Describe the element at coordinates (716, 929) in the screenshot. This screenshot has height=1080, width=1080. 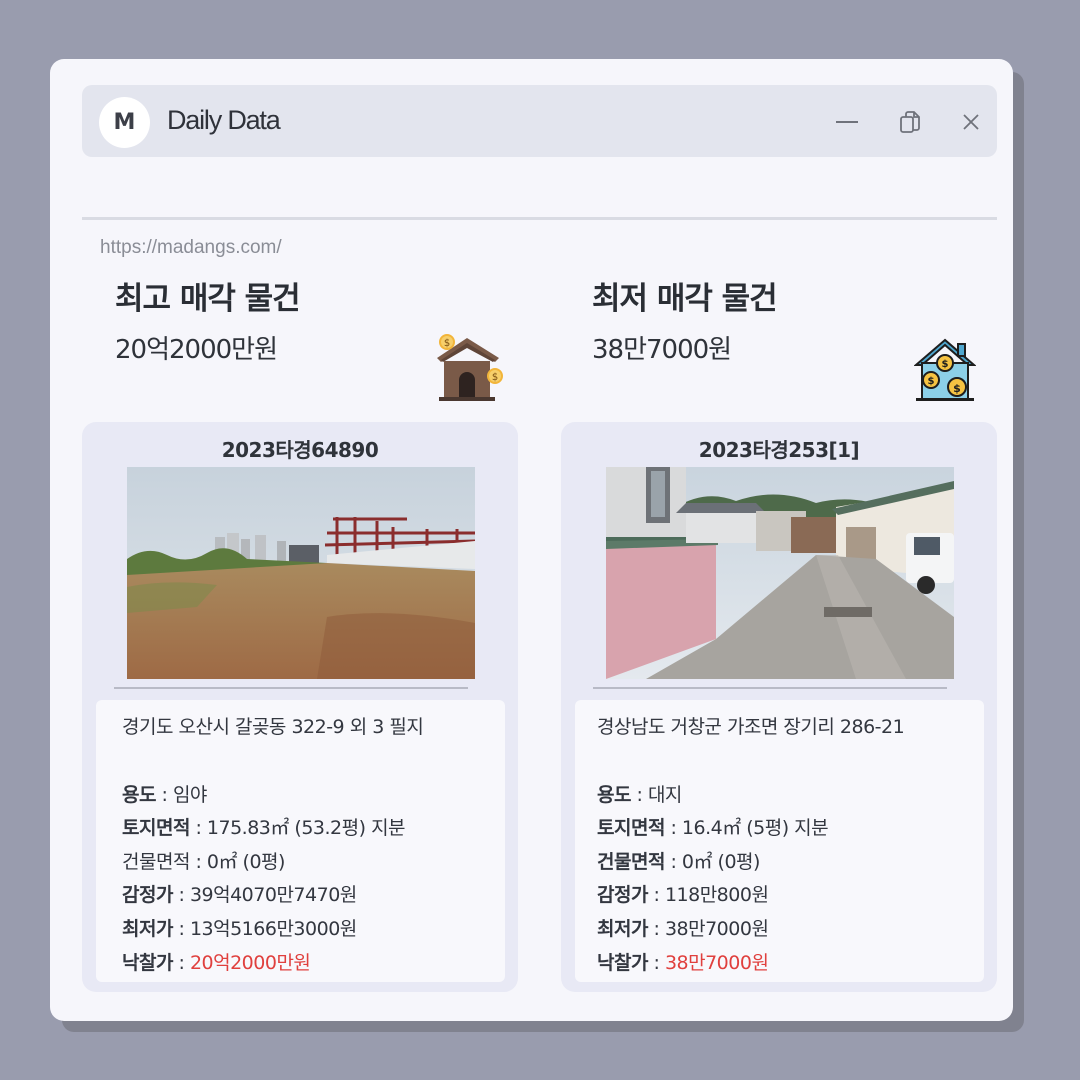
I see `min-price-value: 38만7000원` at that location.